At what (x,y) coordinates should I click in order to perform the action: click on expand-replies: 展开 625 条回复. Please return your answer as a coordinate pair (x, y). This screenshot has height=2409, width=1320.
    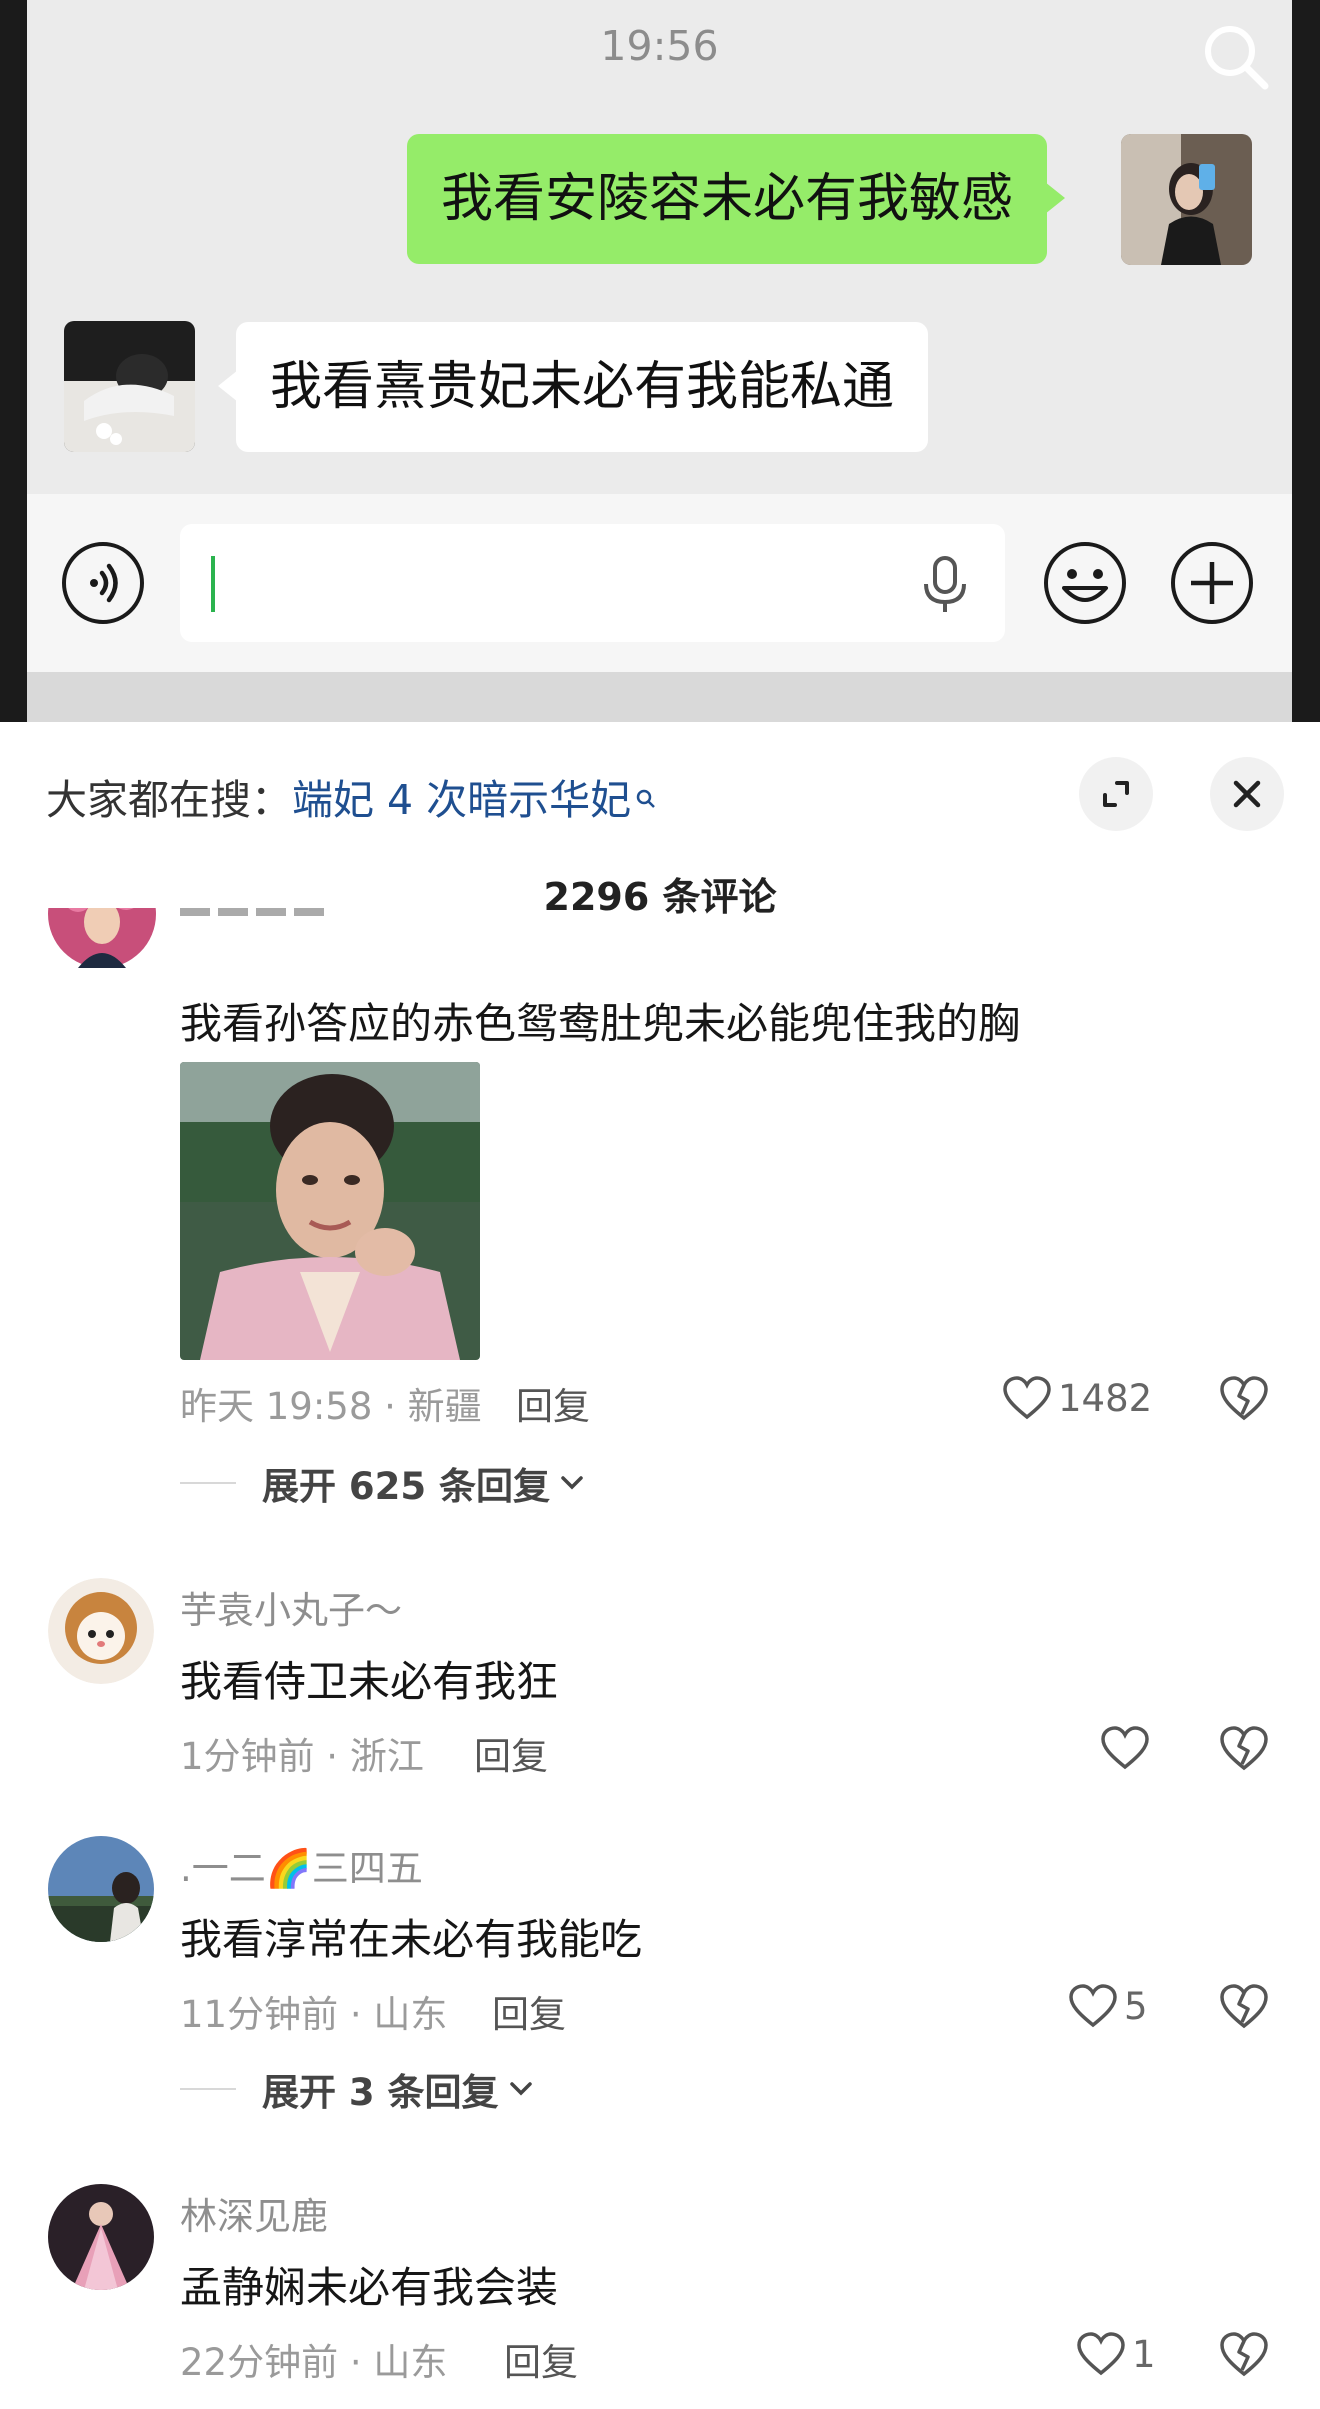
    Looking at the image, I should click on (383, 1483).